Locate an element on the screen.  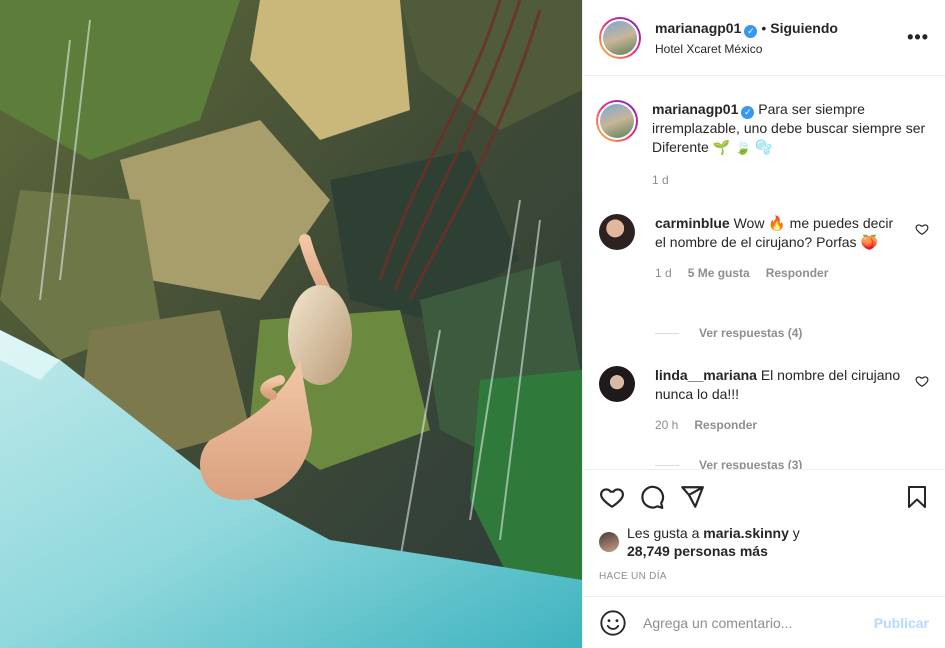
author-username: marianagp01 is located at coordinates (698, 28).